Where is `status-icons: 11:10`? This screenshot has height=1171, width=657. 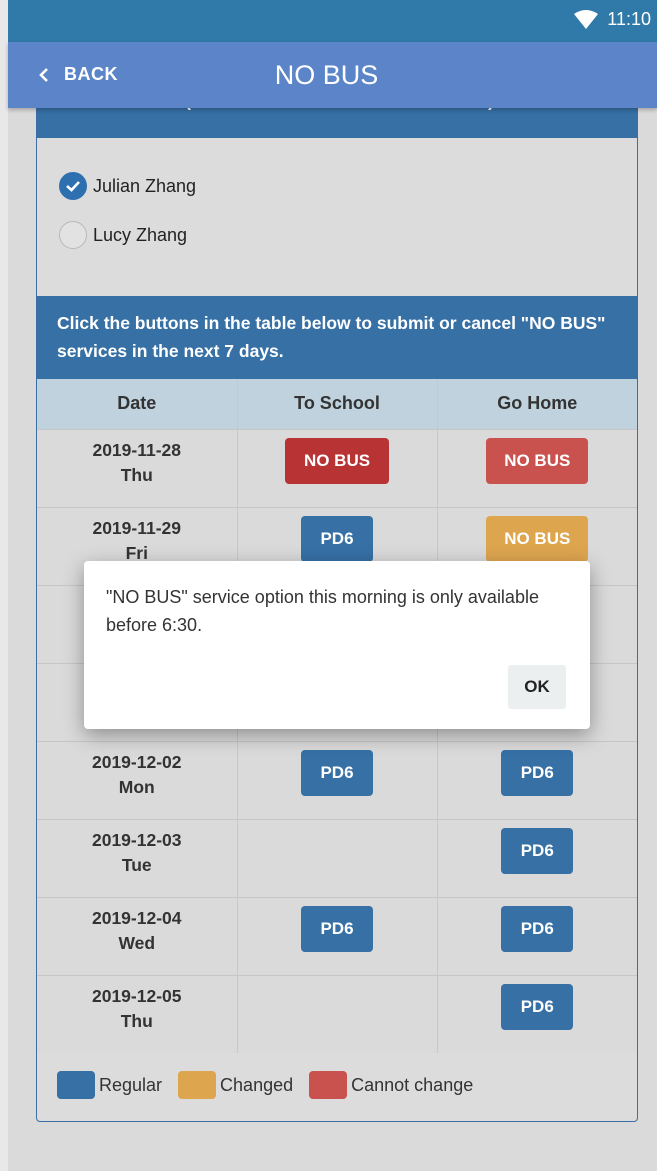
status-icons: 11:10 is located at coordinates (612, 19).